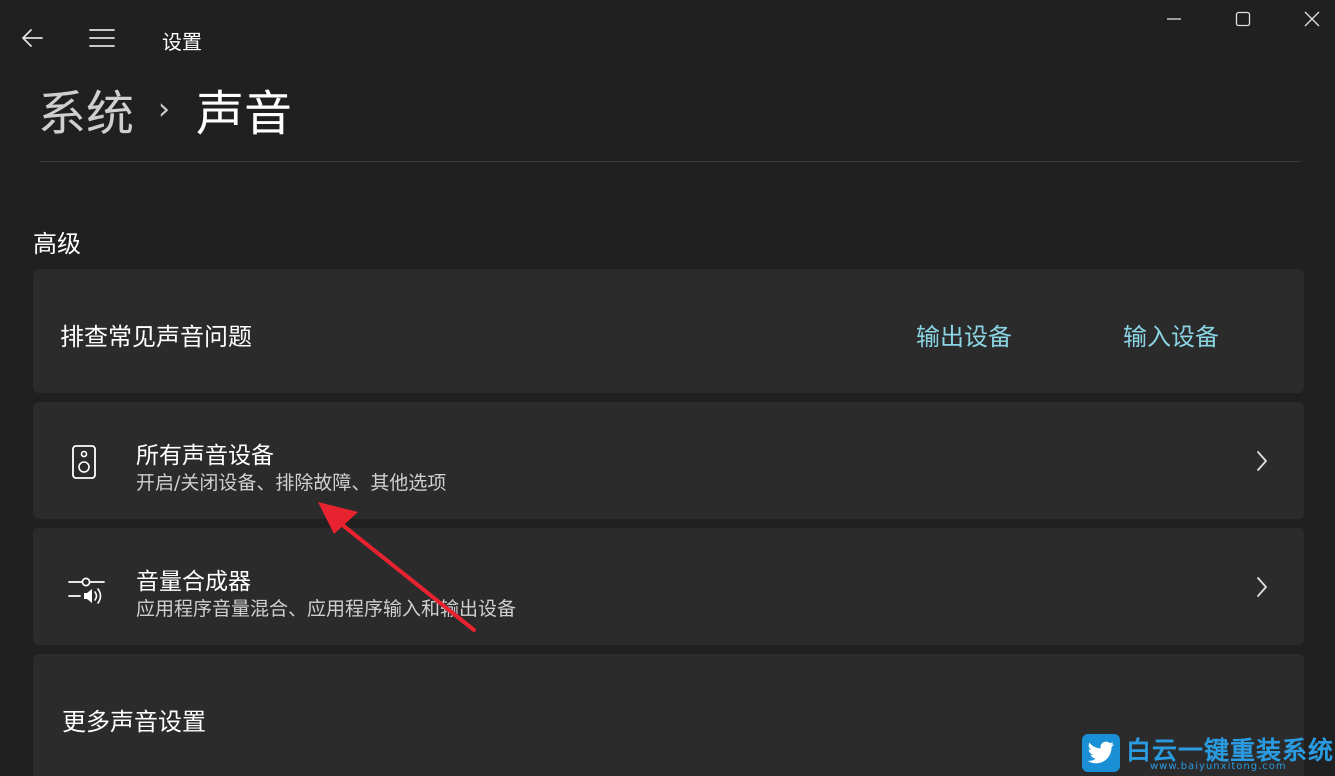 This screenshot has height=776, width=1335. I want to click on all-sound-devices-title: 所有声音设备, so click(205, 456).